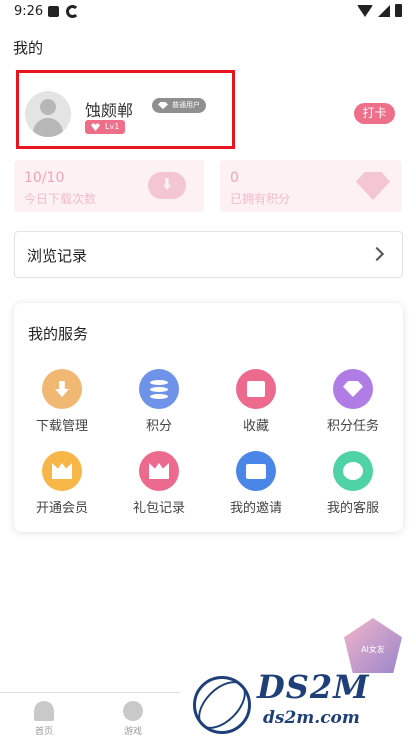 The image size is (416, 739). I want to click on profile-card: 蚀颇郸 普通用户 Lv1, so click(125, 109).